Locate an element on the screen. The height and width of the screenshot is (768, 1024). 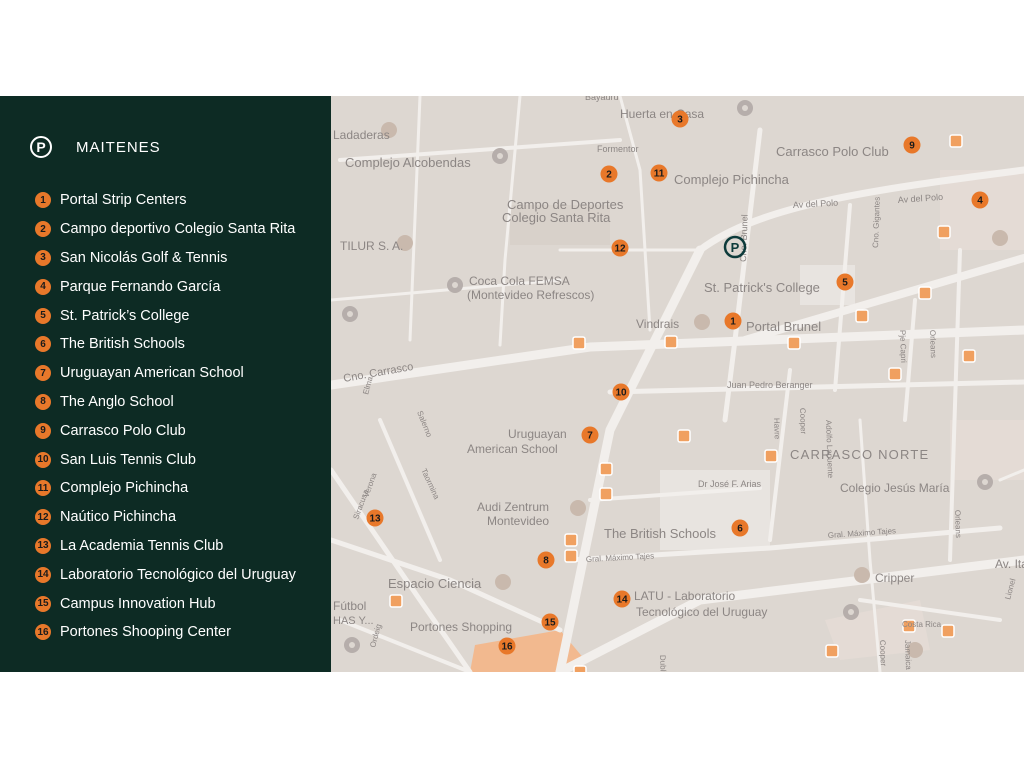
map-marker-8: 8 is located at coordinates (546, 560).